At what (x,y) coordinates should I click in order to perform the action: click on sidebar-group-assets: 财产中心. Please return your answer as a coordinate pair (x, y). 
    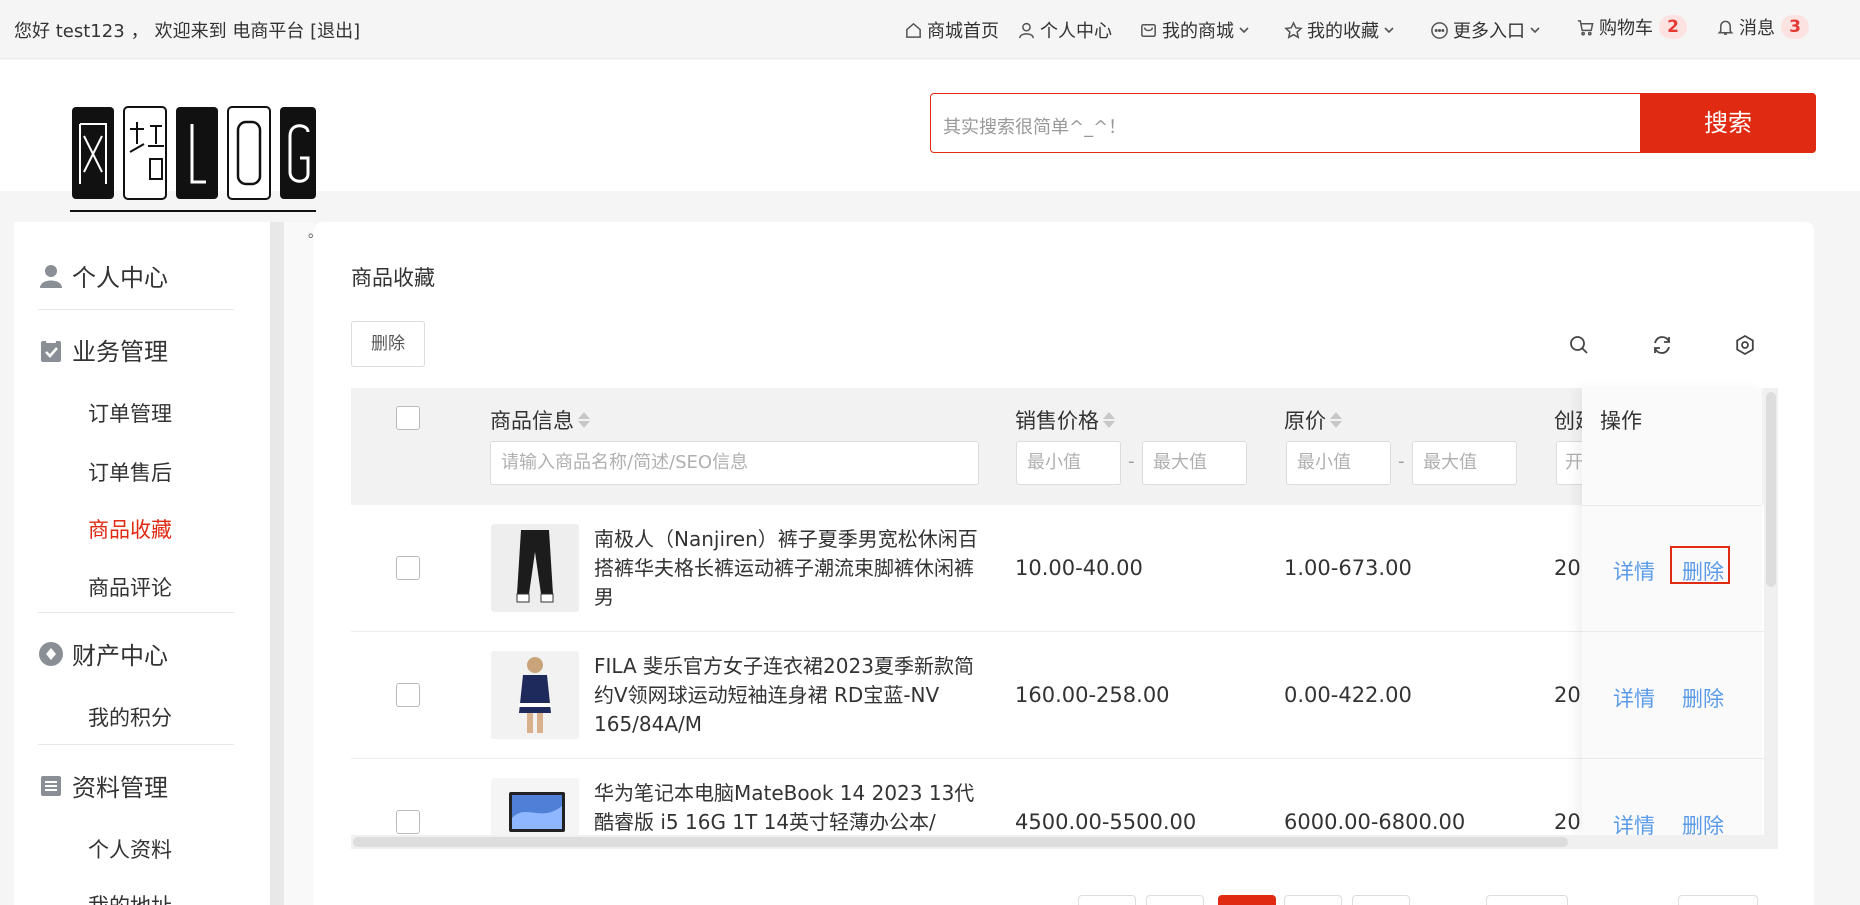
    Looking at the image, I should click on (103, 653).